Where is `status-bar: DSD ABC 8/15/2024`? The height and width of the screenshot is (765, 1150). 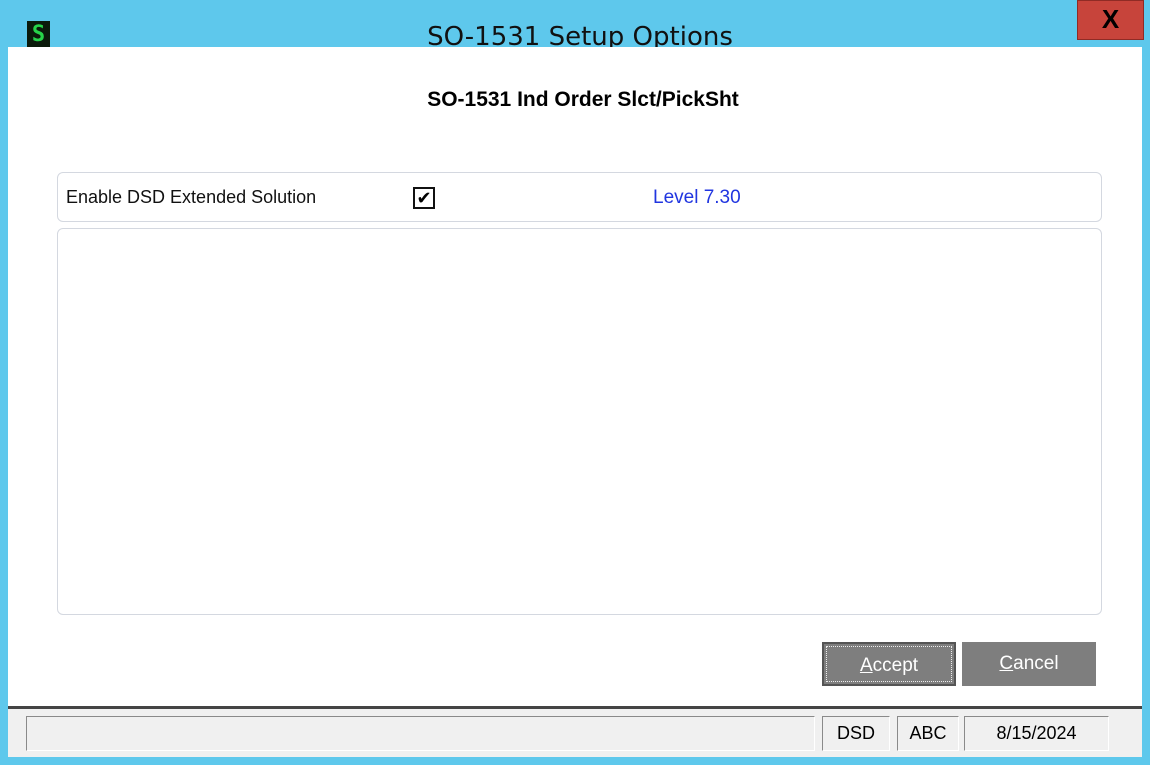 status-bar: DSD ABC 8/15/2024 is located at coordinates (575, 733).